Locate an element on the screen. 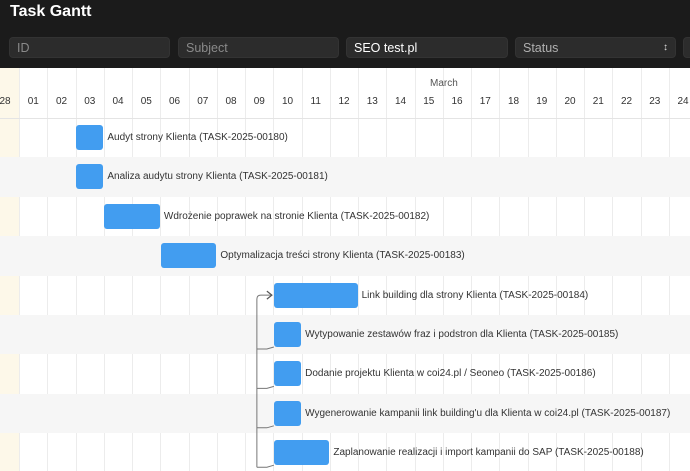  dependency-links is located at coordinates (265, 379).